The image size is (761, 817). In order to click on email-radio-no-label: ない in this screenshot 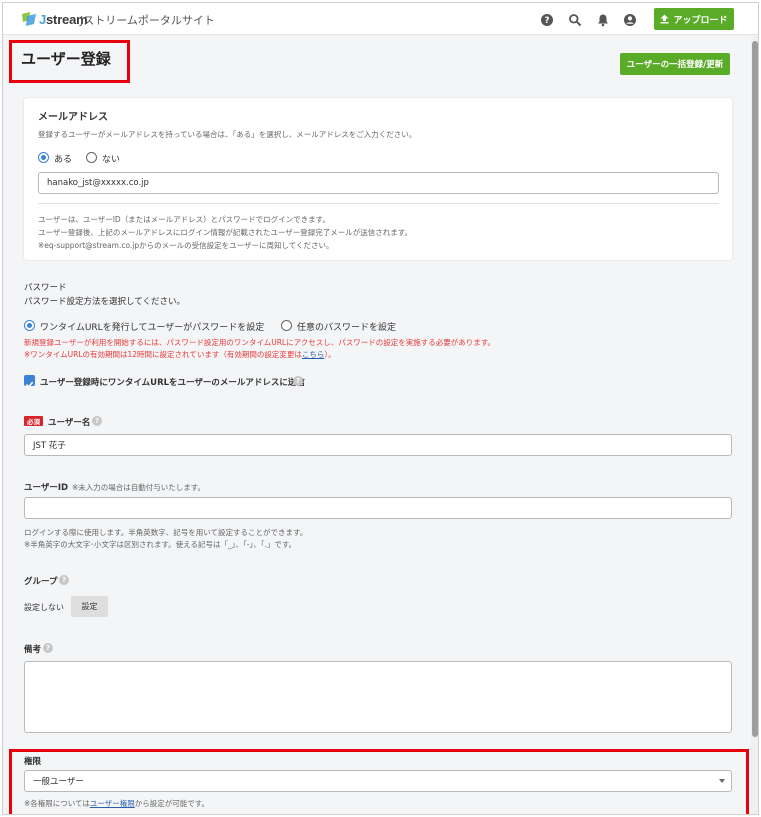, I will do `click(111, 160)`.